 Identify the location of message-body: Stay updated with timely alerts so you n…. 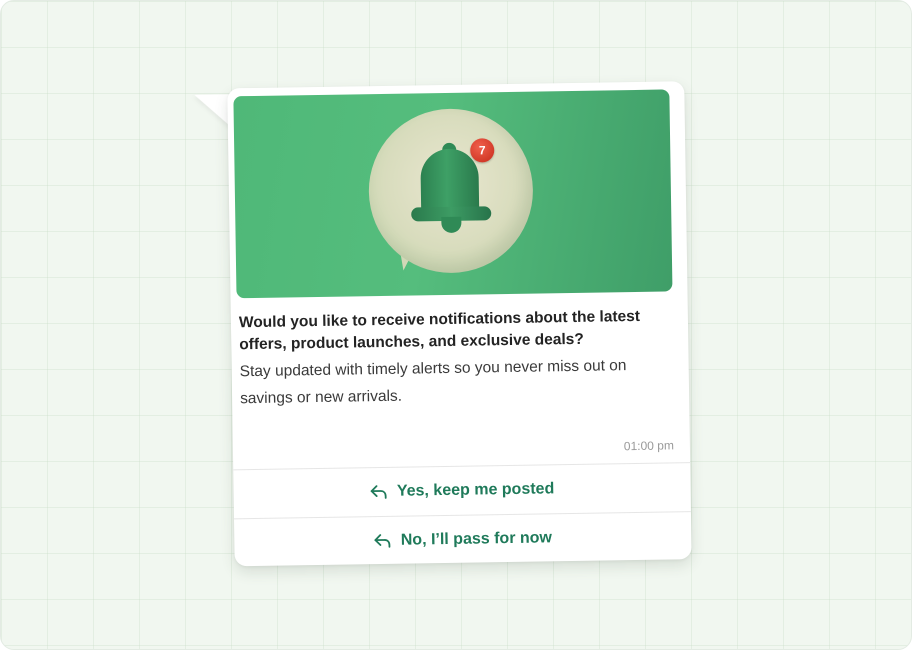
(433, 382).